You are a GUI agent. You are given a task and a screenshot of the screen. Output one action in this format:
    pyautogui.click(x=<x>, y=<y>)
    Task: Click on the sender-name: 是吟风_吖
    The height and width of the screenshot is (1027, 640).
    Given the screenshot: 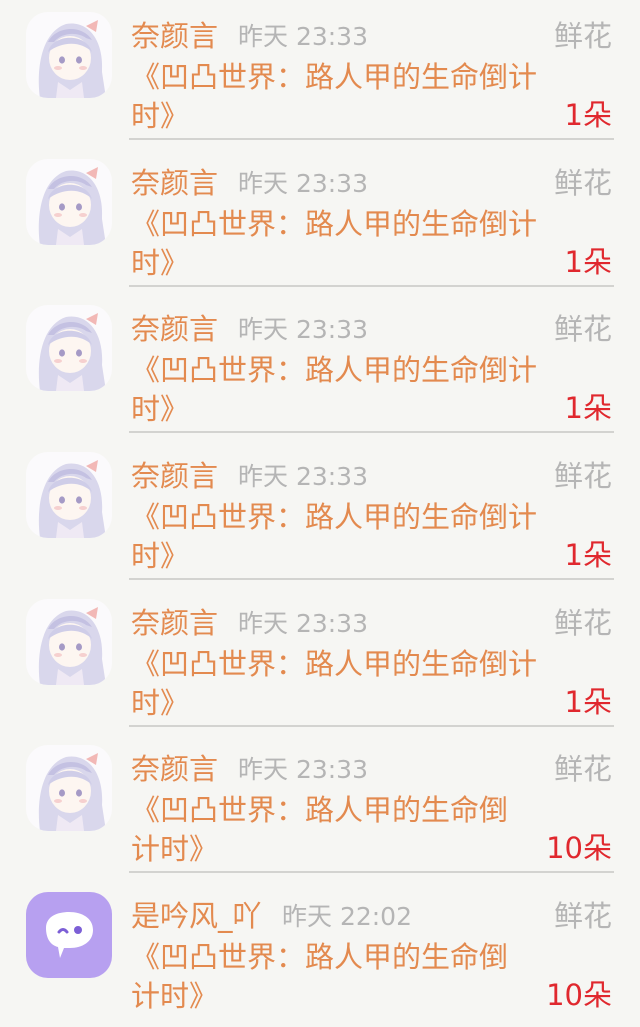 What is the action you would take?
    pyautogui.click(x=196, y=916)
    